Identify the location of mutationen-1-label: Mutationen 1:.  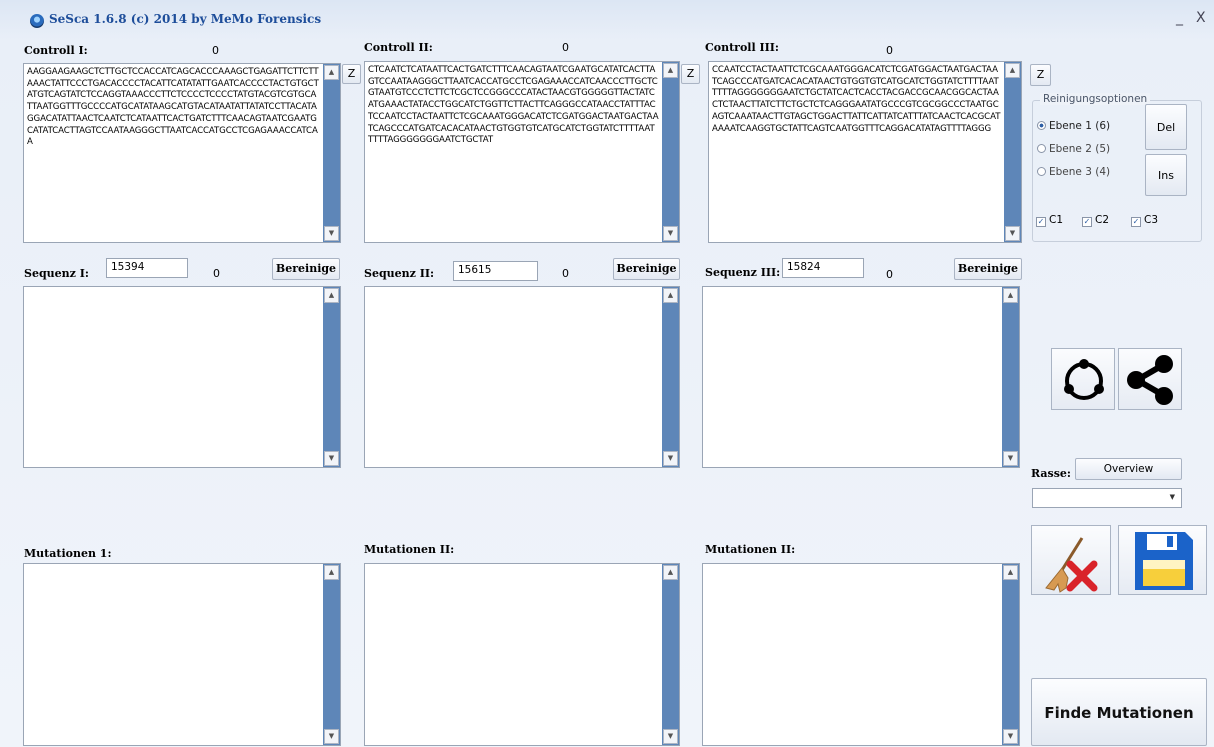
(68, 553).